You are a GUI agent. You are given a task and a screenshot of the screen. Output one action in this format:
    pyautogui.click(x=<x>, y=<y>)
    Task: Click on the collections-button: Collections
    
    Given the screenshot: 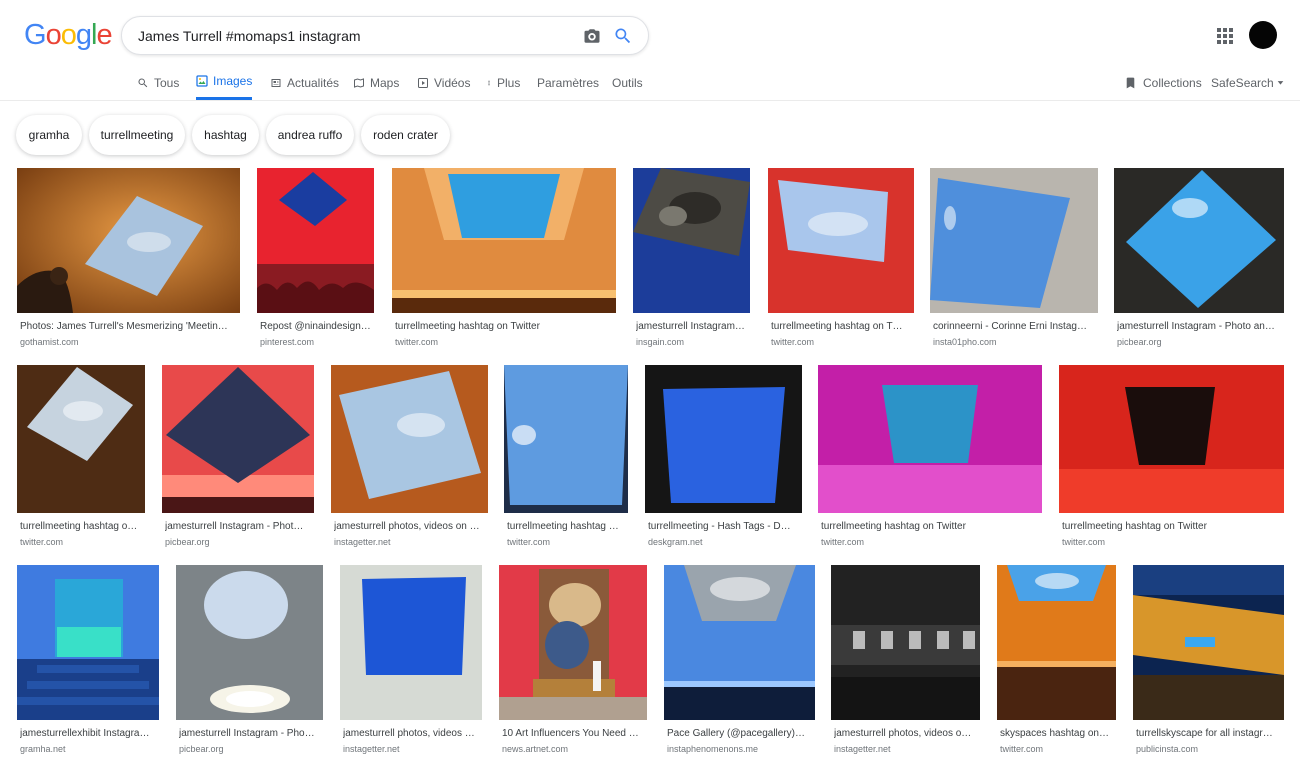 What is the action you would take?
    pyautogui.click(x=1163, y=82)
    